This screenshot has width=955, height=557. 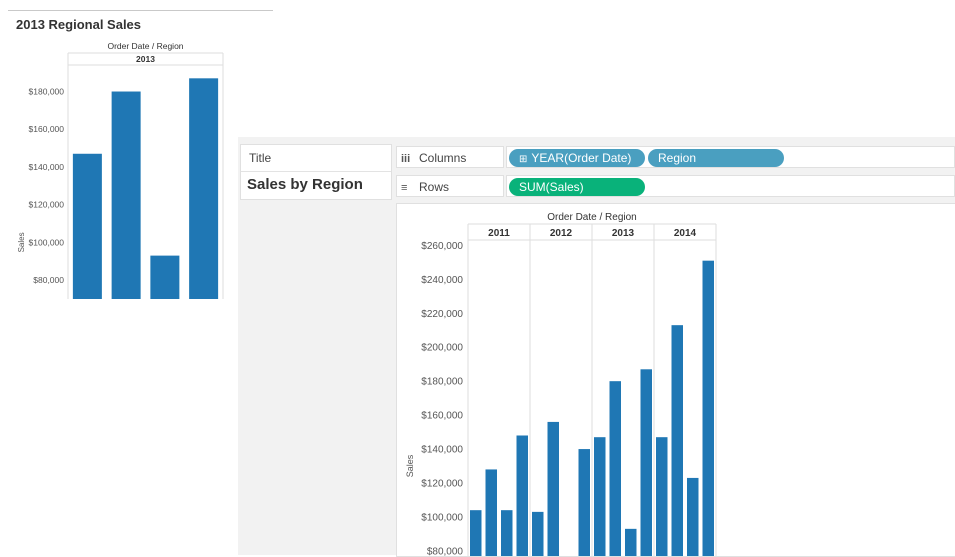 What do you see at coordinates (442, 280) in the screenshot?
I see `y-tick-label: $240,000` at bounding box center [442, 280].